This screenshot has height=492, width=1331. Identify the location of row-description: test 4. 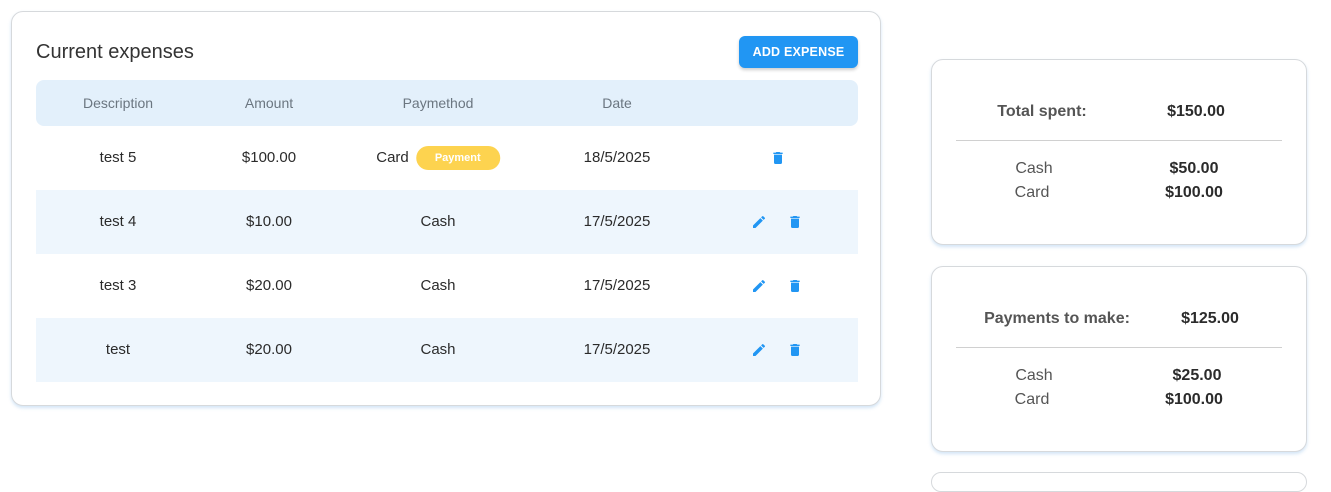
(118, 221).